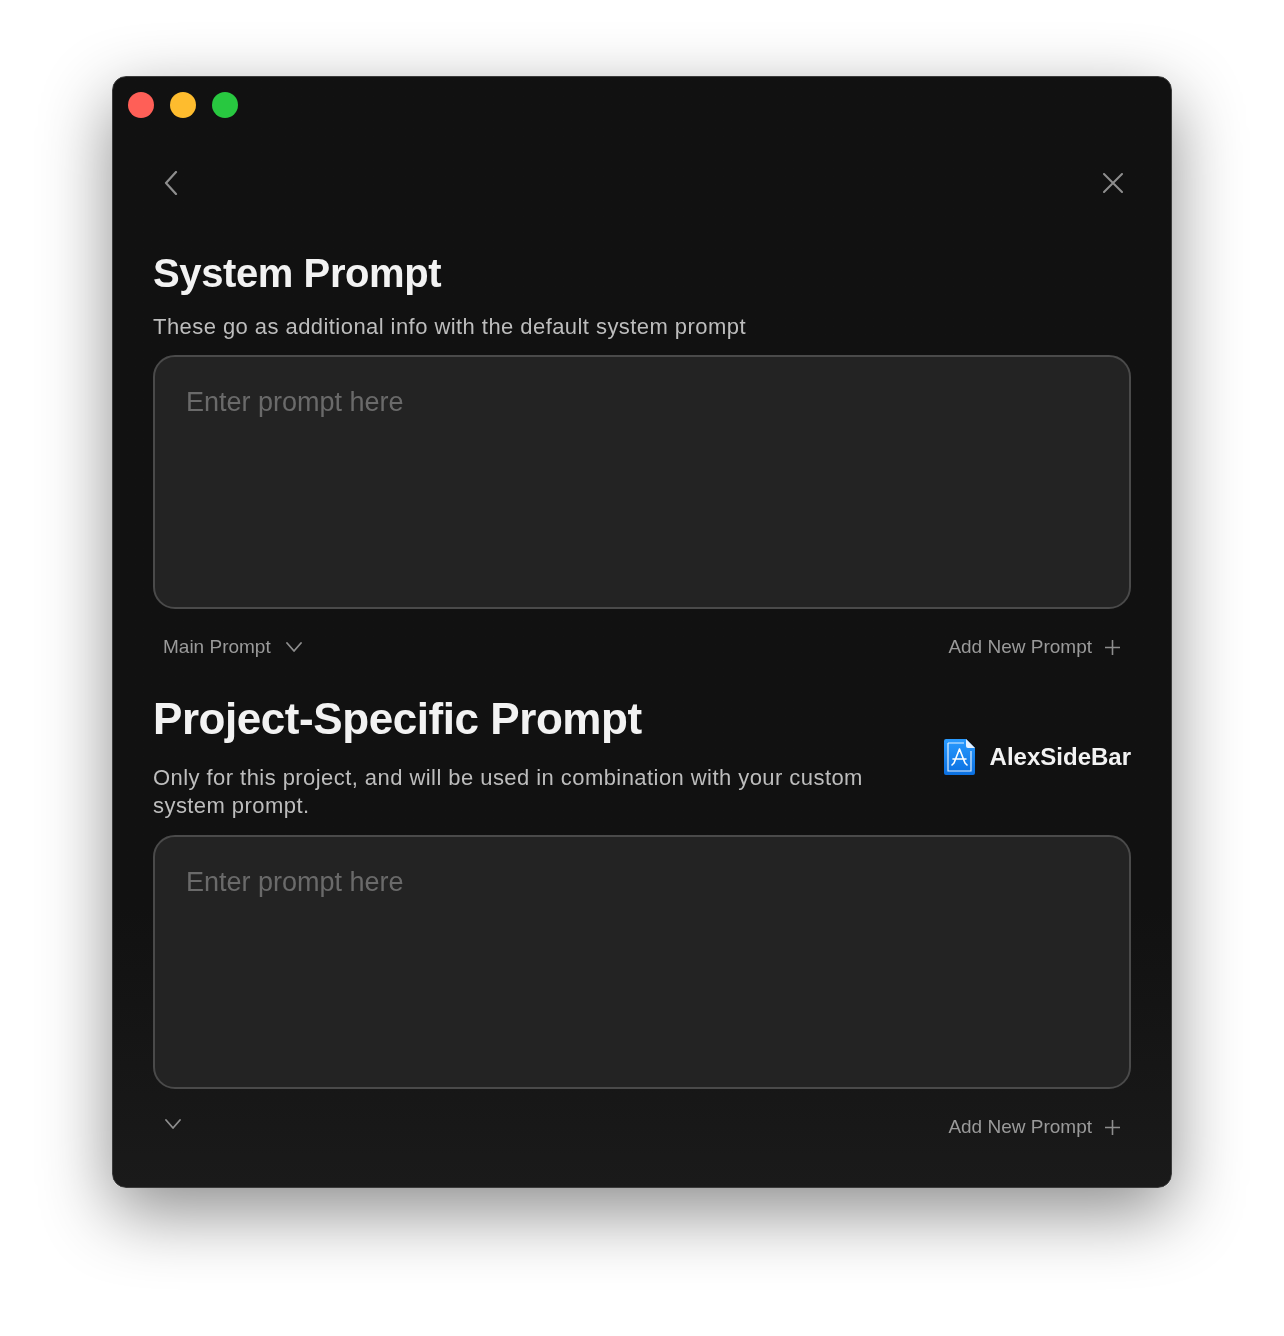 This screenshot has height=1336, width=1284. What do you see at coordinates (183, 105) in the screenshot?
I see `minimize-window-button` at bounding box center [183, 105].